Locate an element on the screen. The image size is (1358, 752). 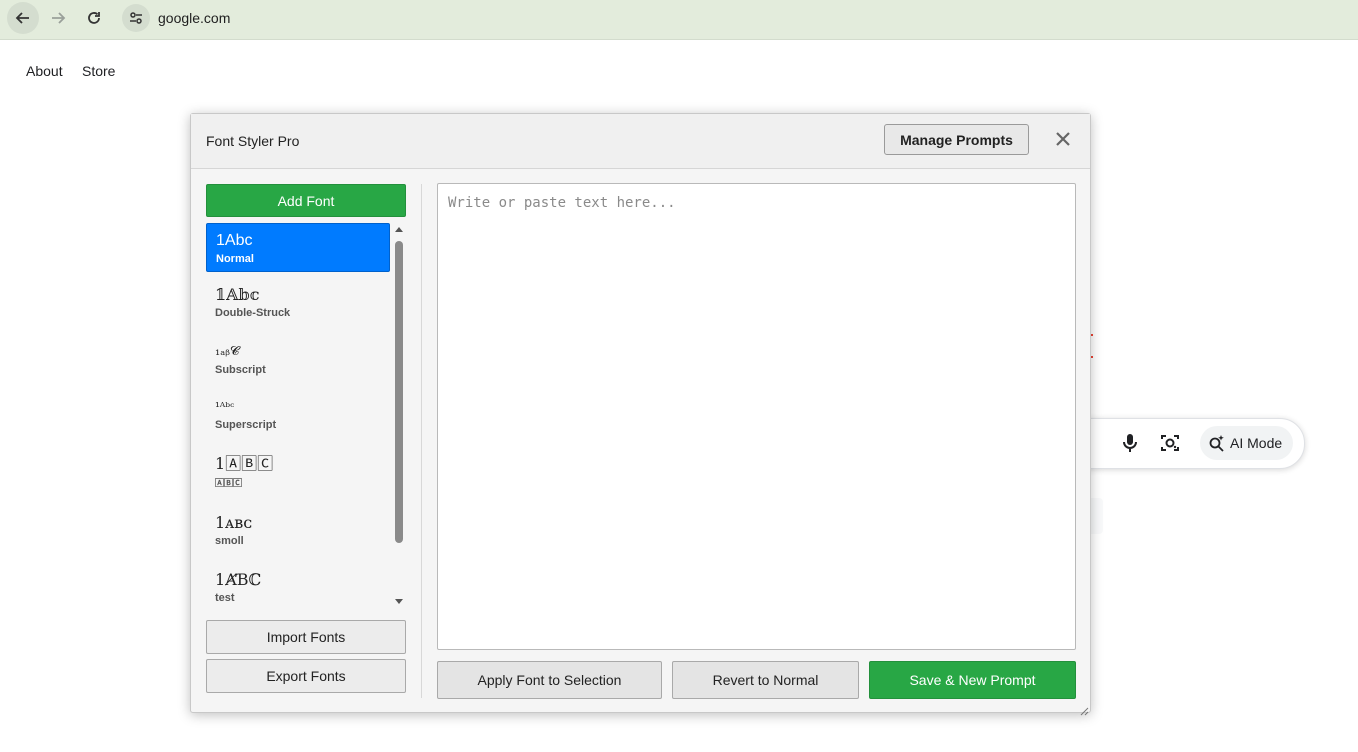
reload-button is located at coordinates (94, 18).